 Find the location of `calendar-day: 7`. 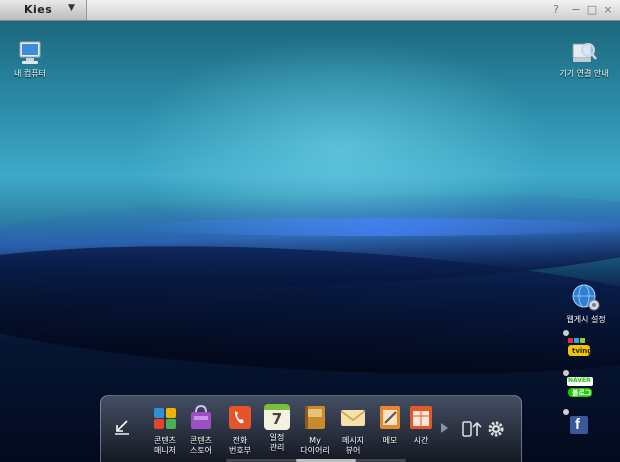

calendar-day: 7 is located at coordinates (277, 419).